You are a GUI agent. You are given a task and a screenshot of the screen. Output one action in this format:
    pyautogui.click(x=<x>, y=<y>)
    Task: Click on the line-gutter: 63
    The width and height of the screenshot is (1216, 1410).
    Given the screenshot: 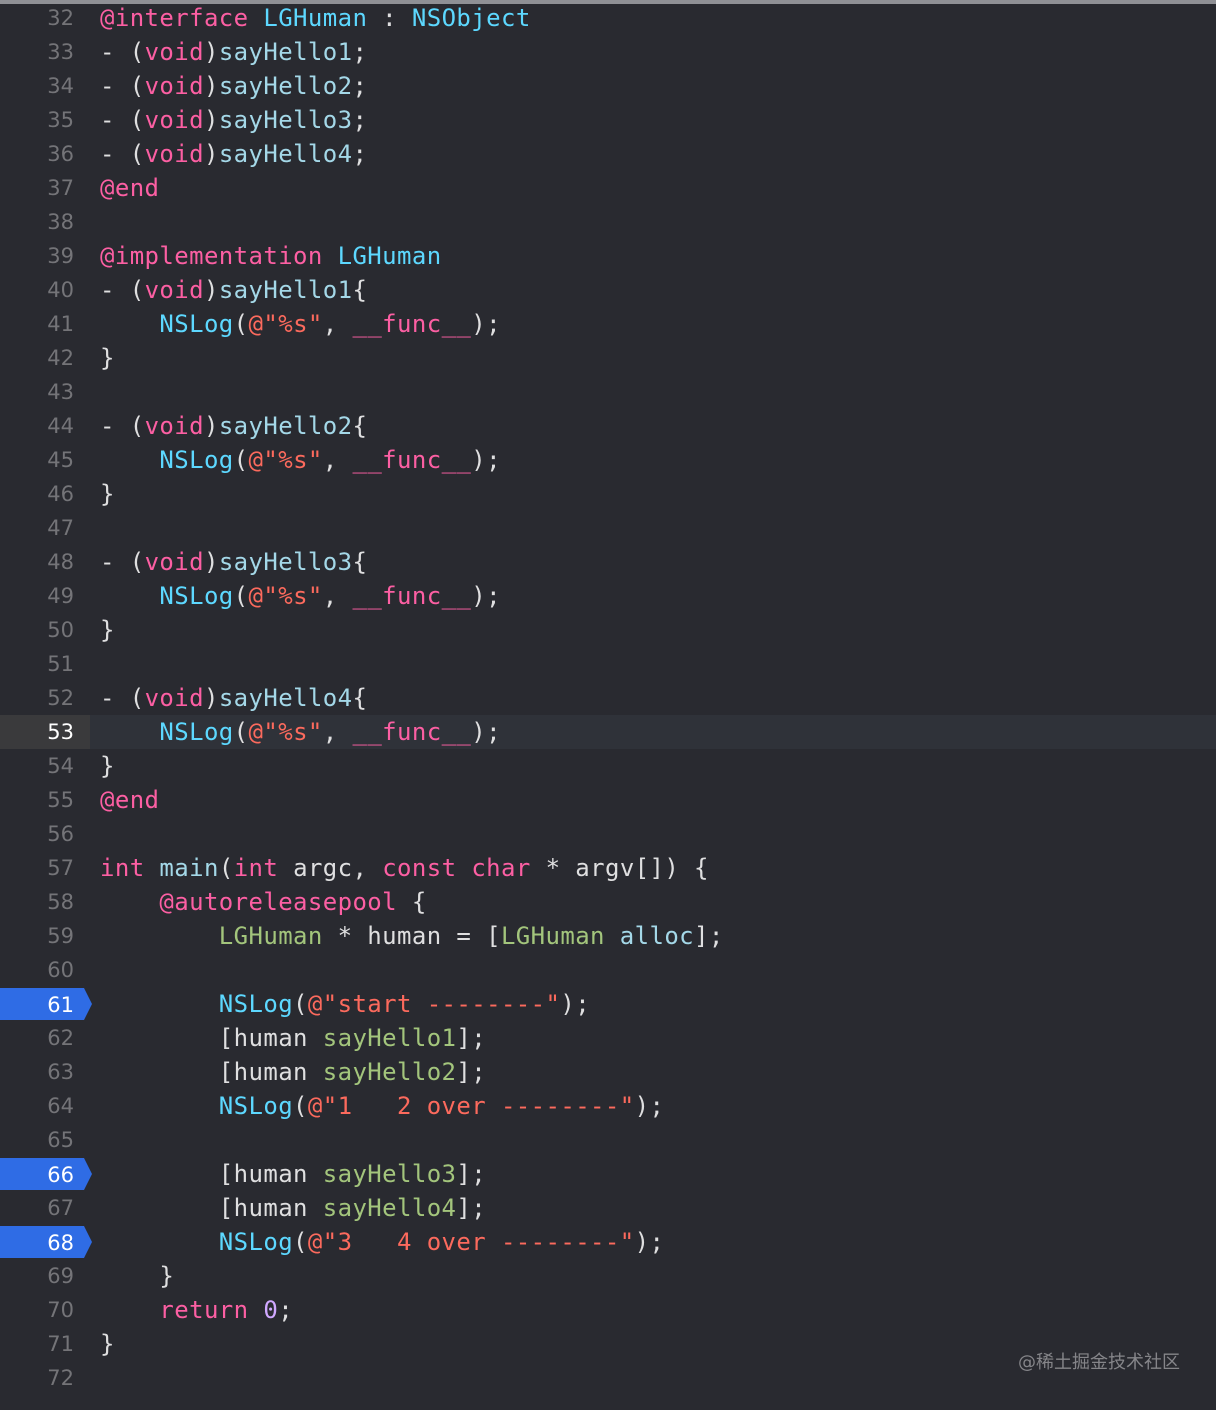 What is the action you would take?
    pyautogui.click(x=45, y=1072)
    